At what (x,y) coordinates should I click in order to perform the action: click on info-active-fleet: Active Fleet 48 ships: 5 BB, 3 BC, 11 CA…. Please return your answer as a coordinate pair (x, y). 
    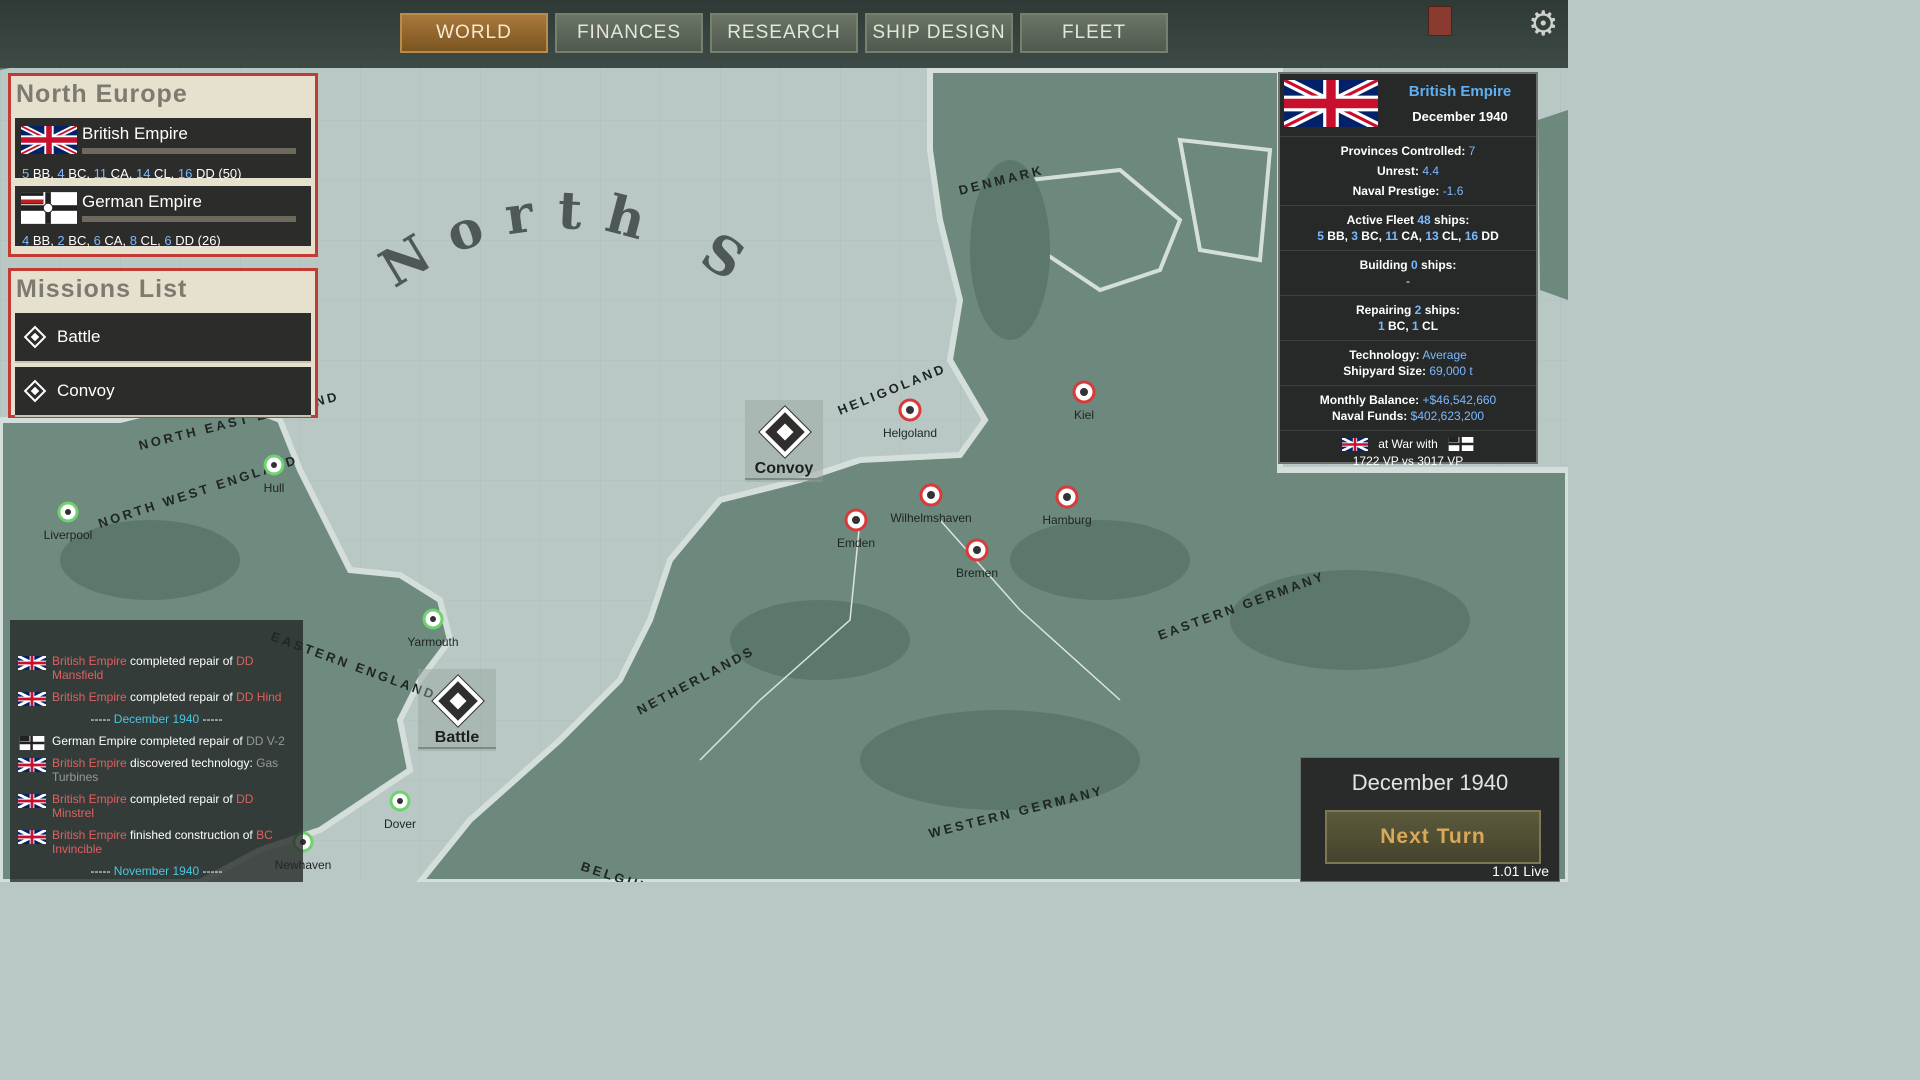
    Looking at the image, I should click on (1408, 228).